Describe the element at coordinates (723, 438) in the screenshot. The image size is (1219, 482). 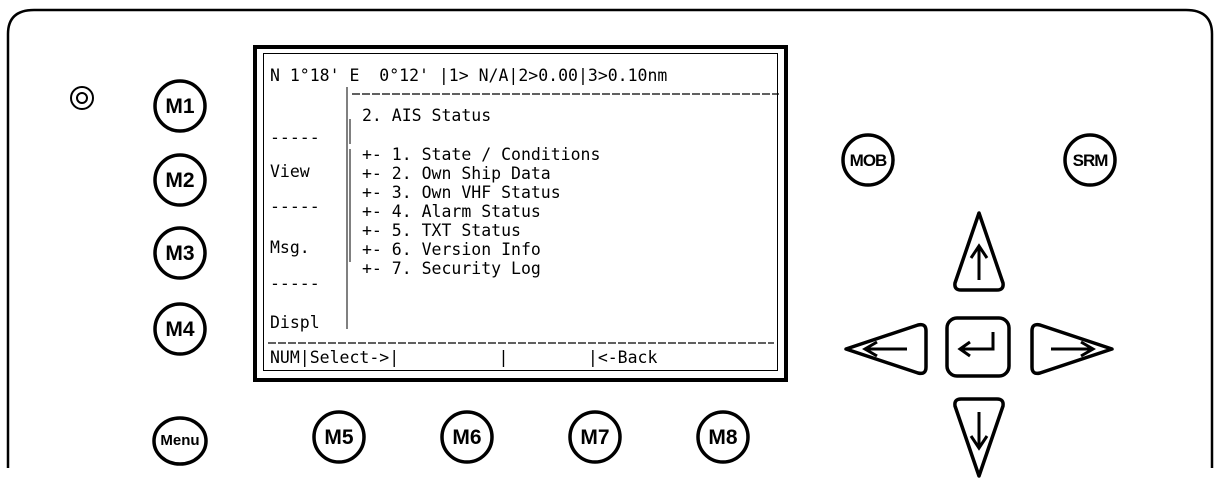
I see `m8-button: M8` at that location.